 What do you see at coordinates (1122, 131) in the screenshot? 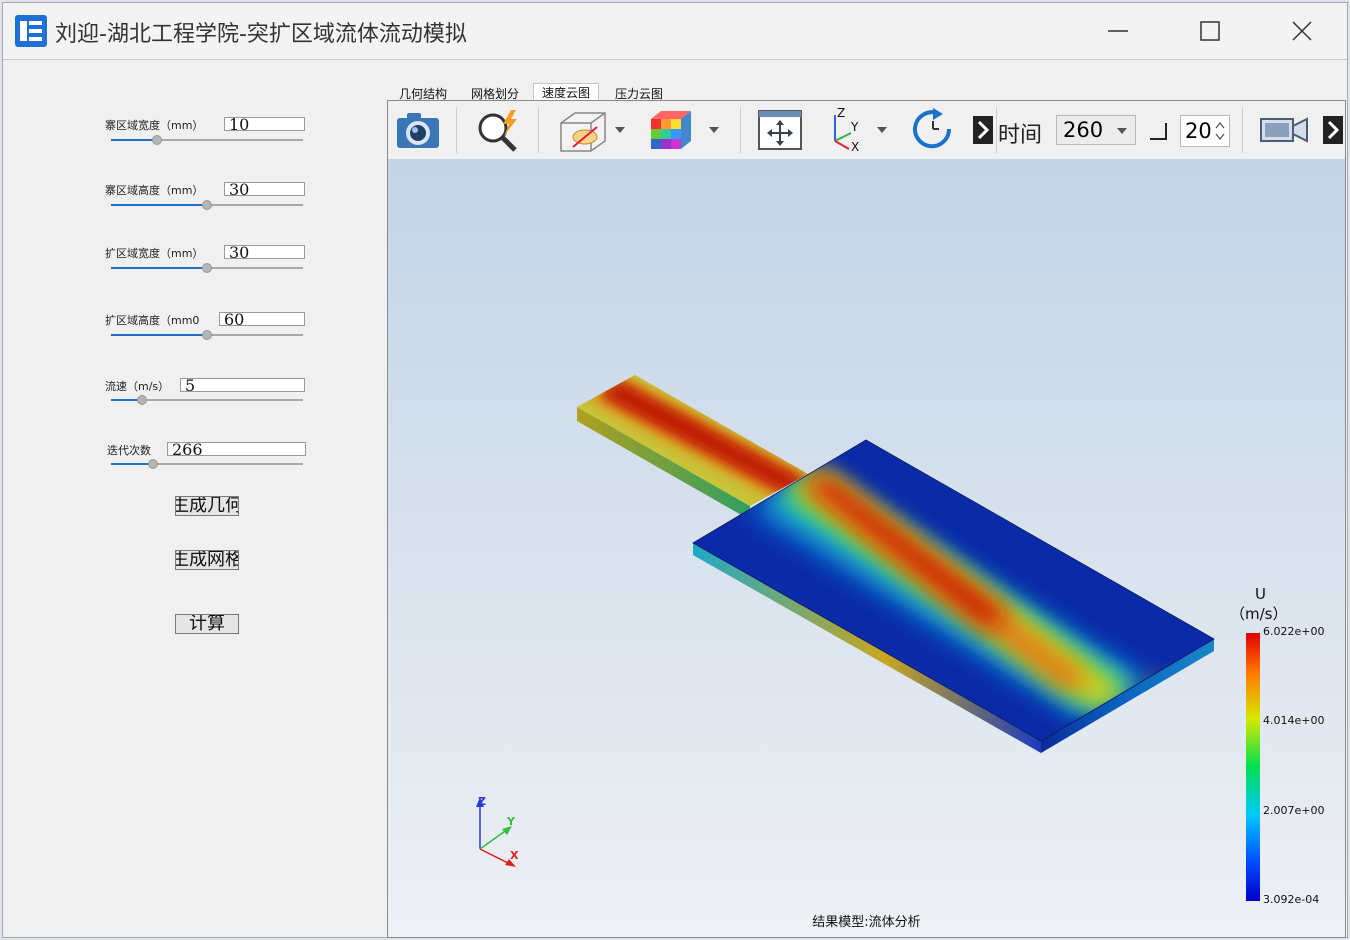
I see `chevron-down-icon` at bounding box center [1122, 131].